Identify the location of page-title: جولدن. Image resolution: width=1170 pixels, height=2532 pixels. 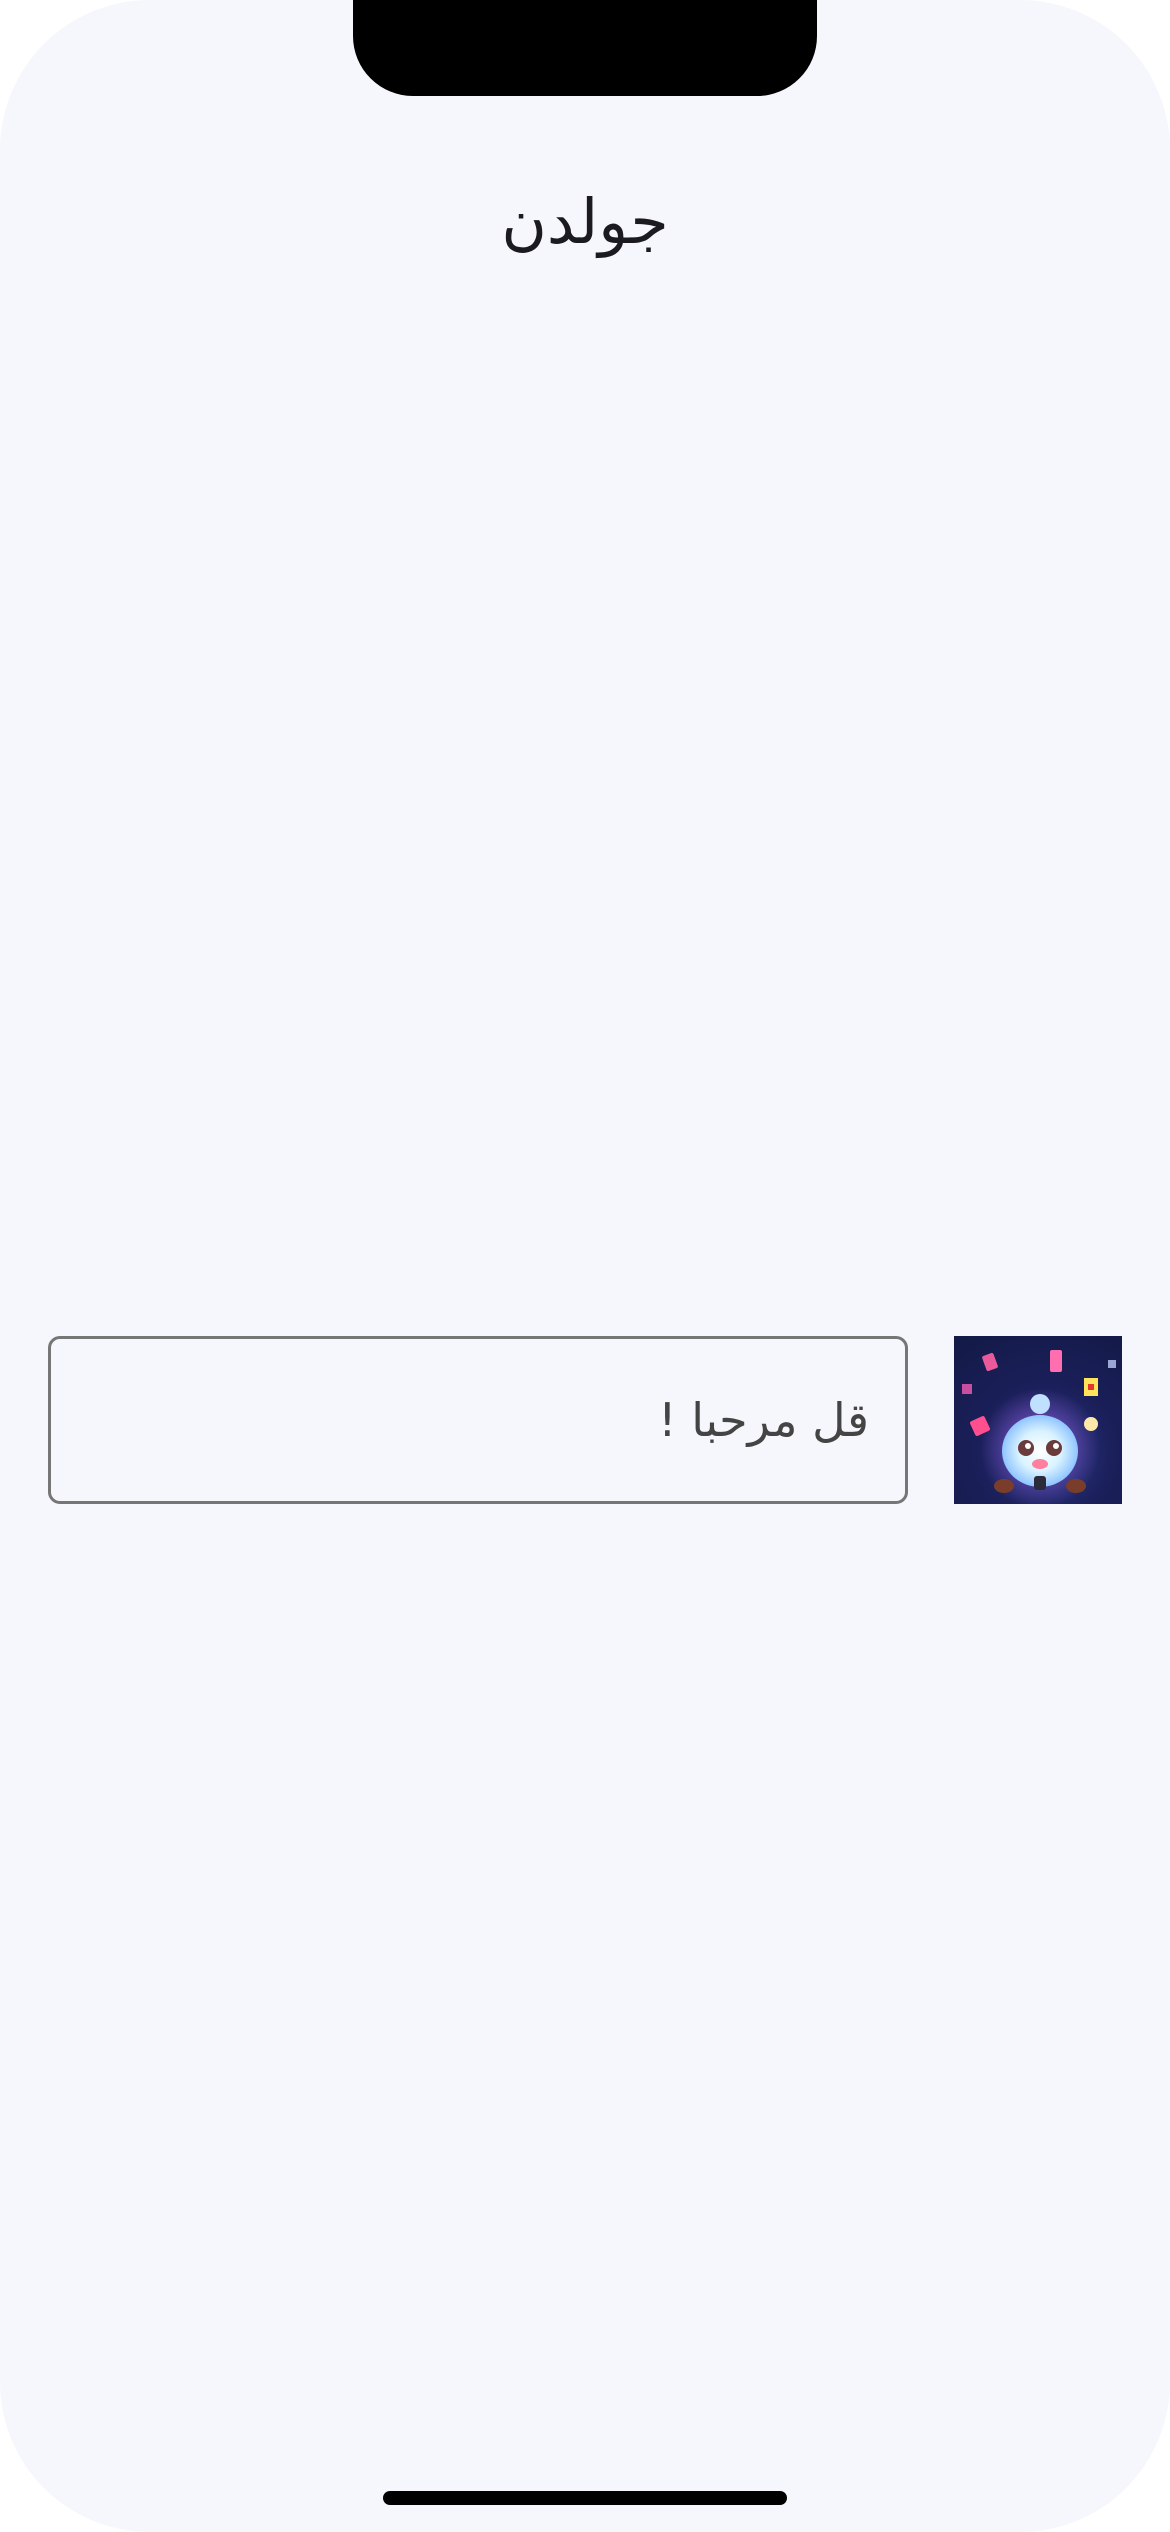
(585, 221).